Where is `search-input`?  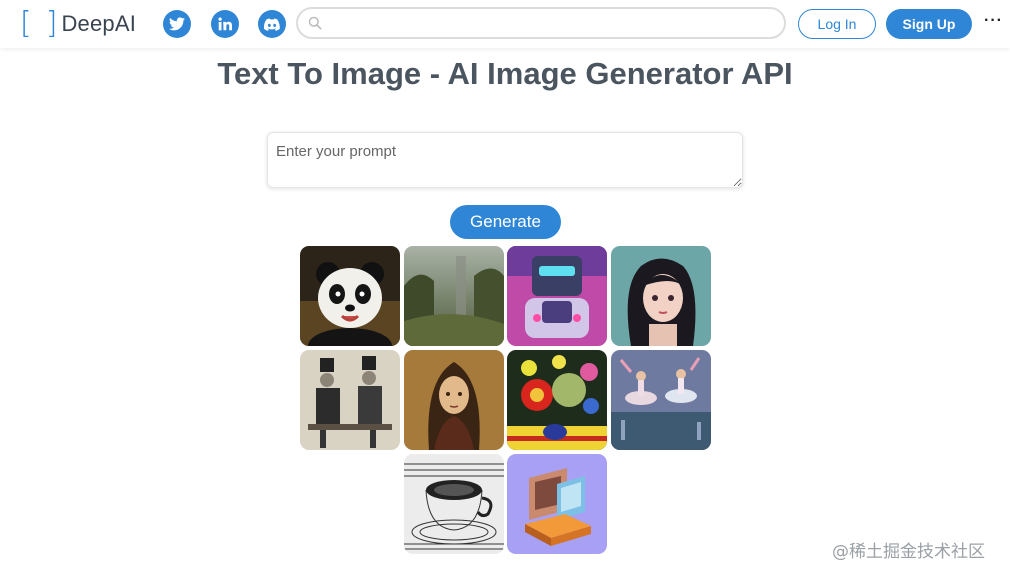 search-input is located at coordinates (550, 24).